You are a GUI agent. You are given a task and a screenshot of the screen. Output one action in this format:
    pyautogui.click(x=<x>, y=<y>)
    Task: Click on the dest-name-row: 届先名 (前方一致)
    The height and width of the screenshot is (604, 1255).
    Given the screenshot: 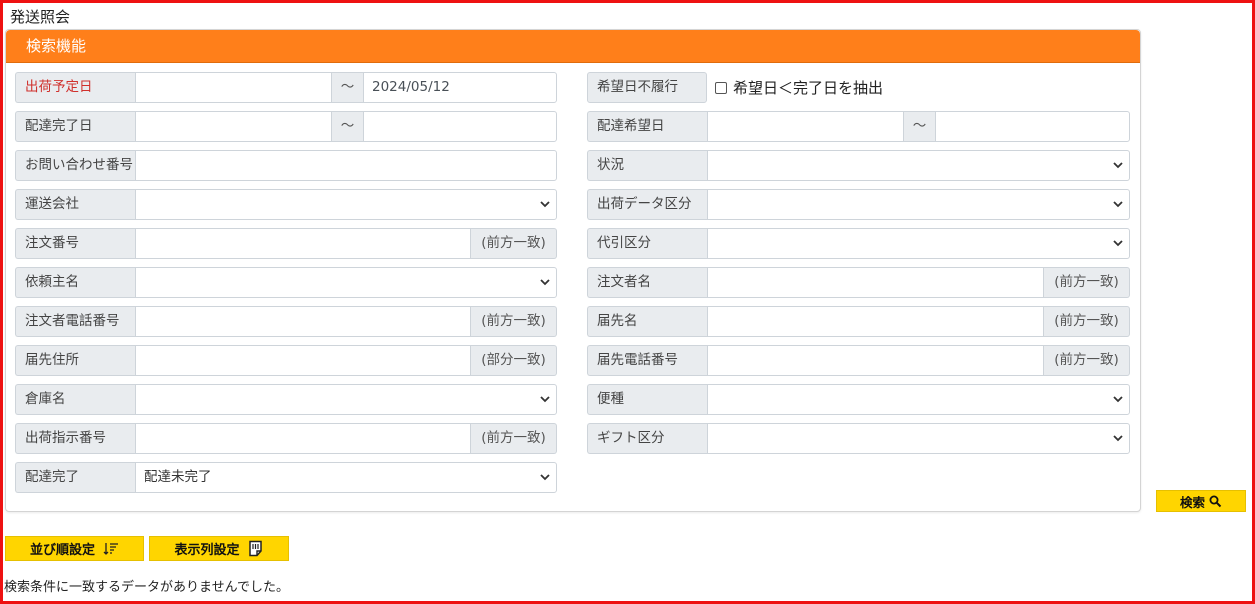 What is the action you would take?
    pyautogui.click(x=858, y=321)
    